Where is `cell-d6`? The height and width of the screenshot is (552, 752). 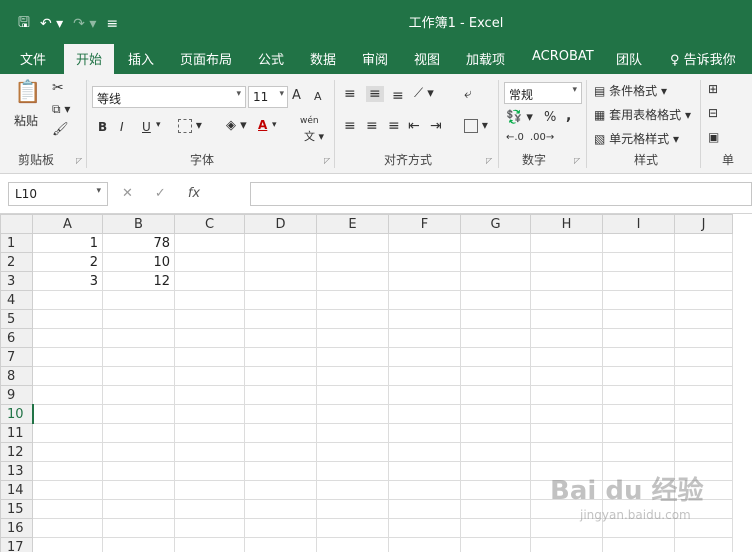
cell-d6 is located at coordinates (280, 338).